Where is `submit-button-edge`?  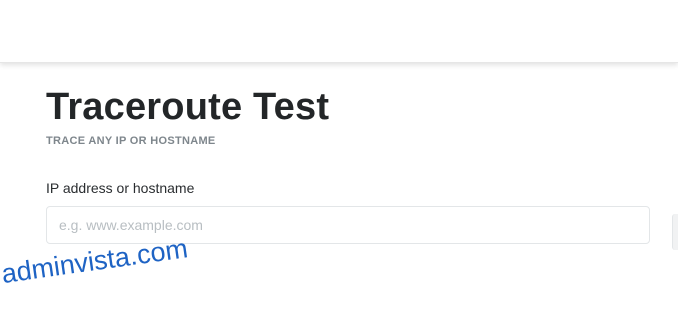
submit-button-edge is located at coordinates (675, 232).